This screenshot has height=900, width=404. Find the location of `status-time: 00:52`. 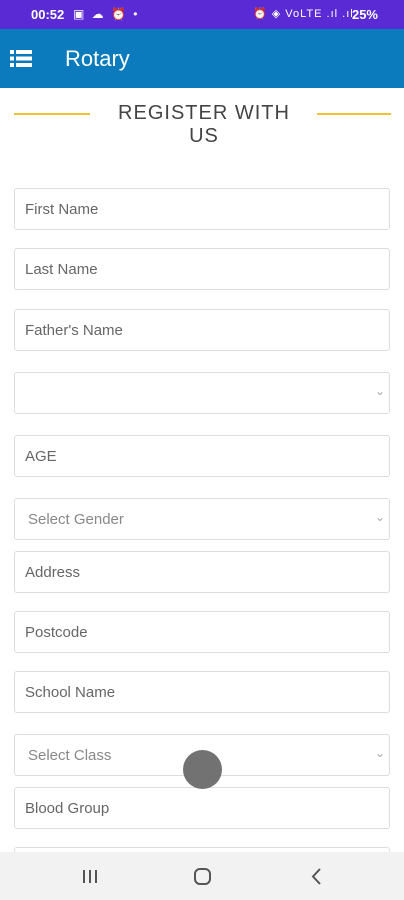

status-time: 00:52 is located at coordinates (48, 14).